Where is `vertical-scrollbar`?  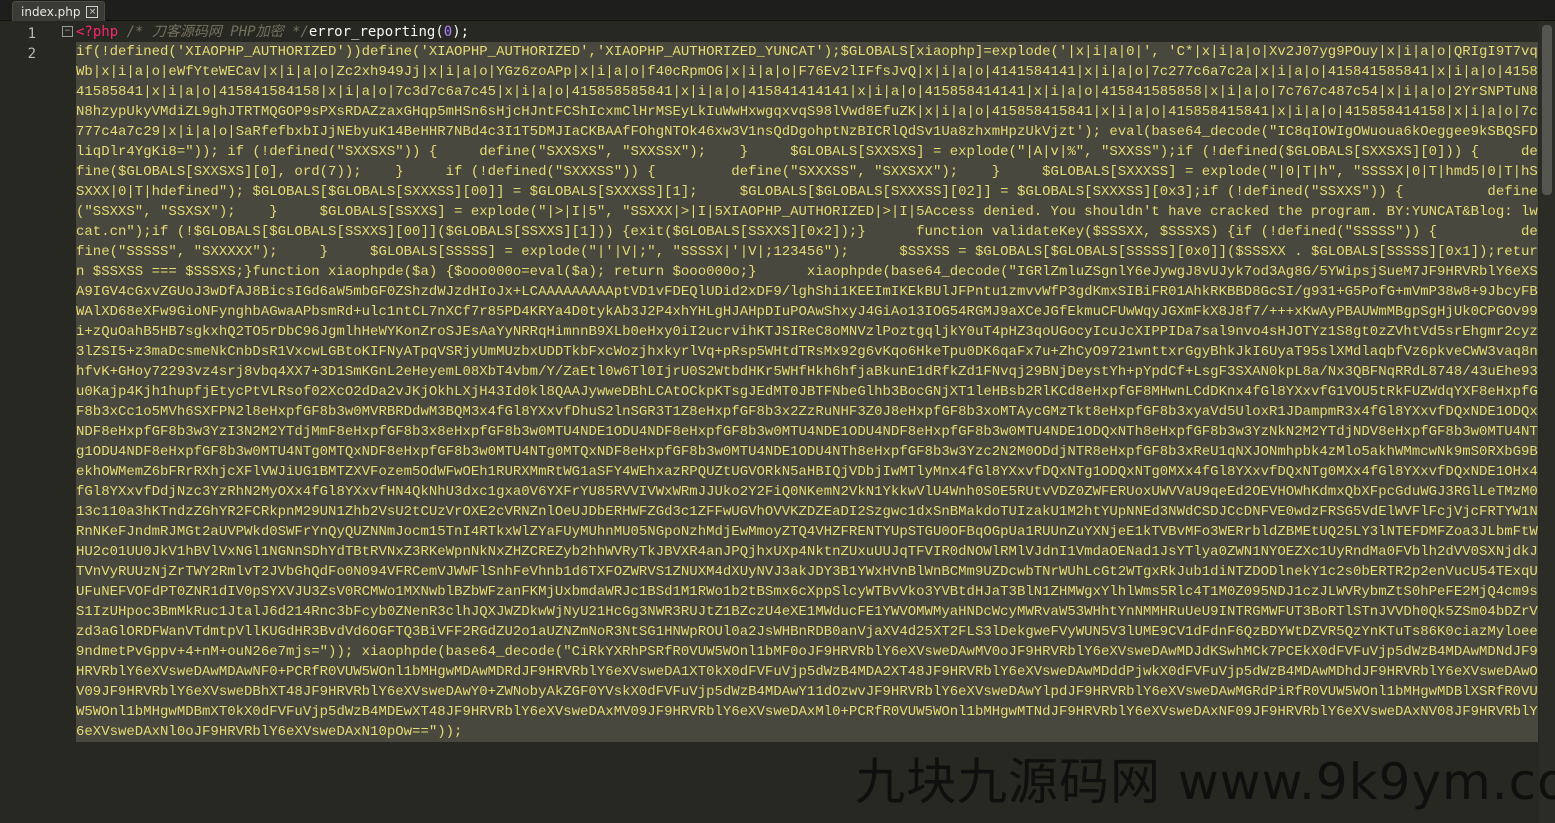
vertical-scrollbar is located at coordinates (1547, 422).